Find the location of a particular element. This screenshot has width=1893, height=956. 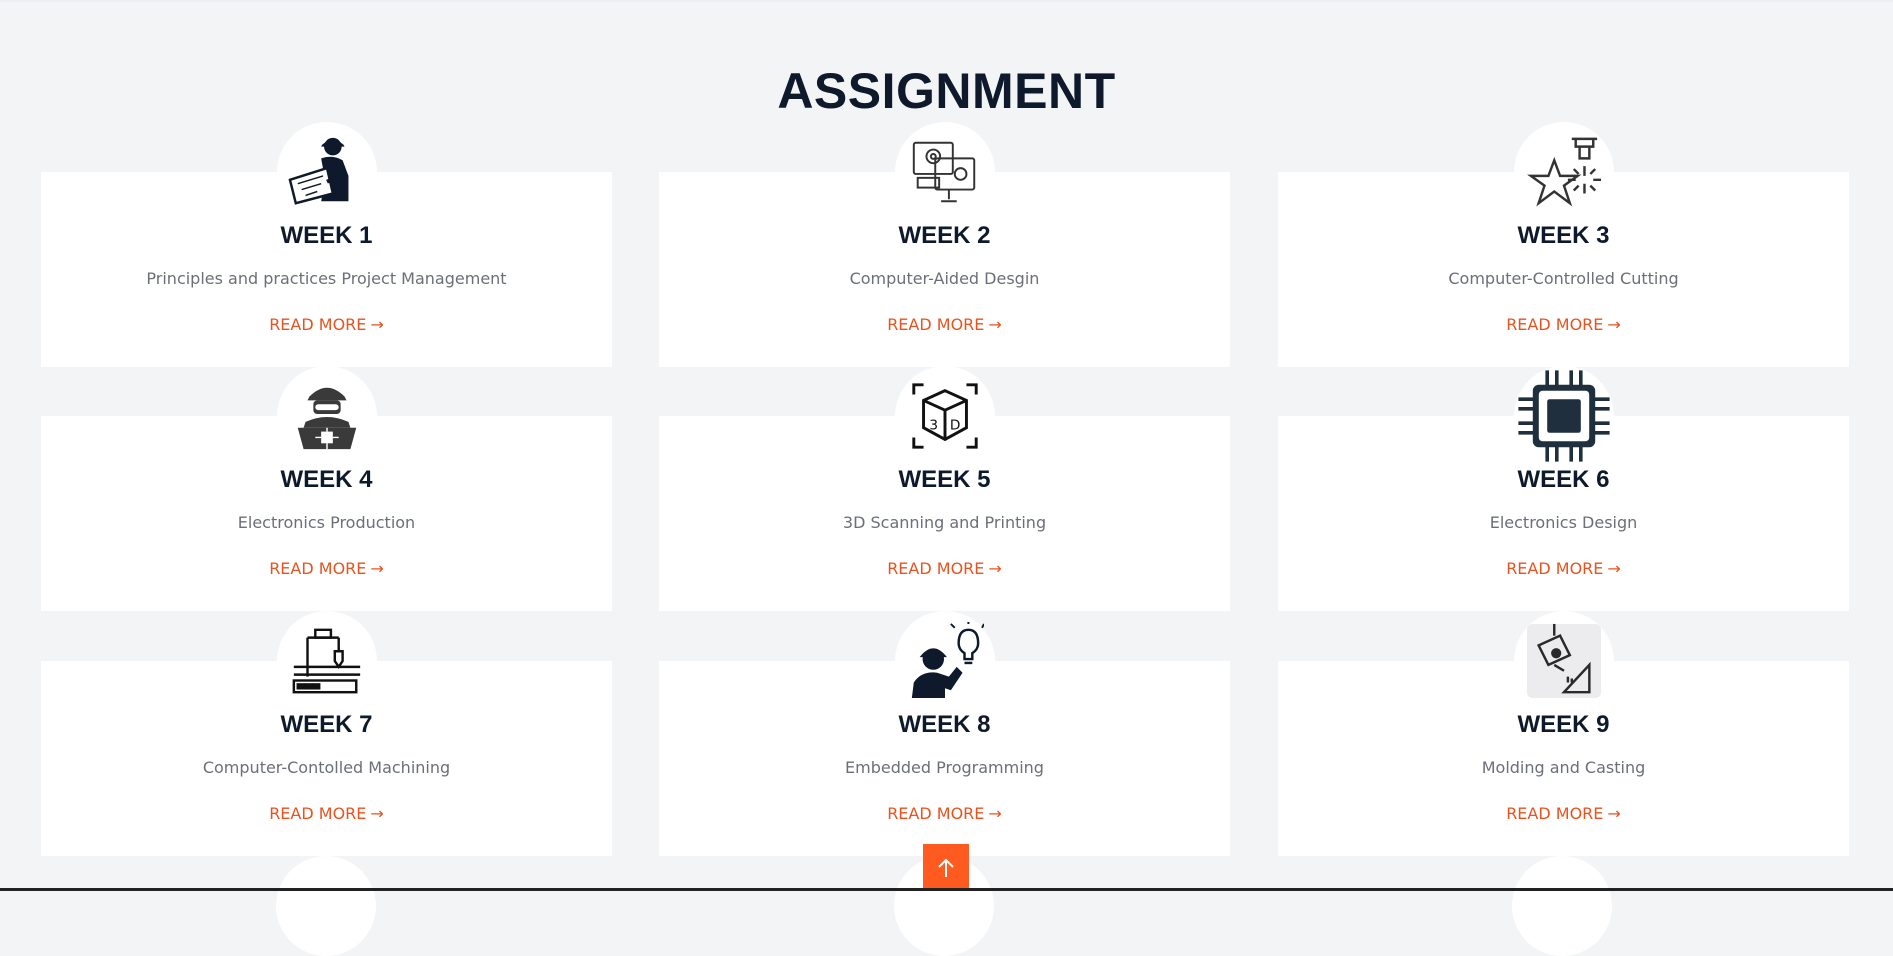

week-title: WEEK 5 is located at coordinates (944, 479).